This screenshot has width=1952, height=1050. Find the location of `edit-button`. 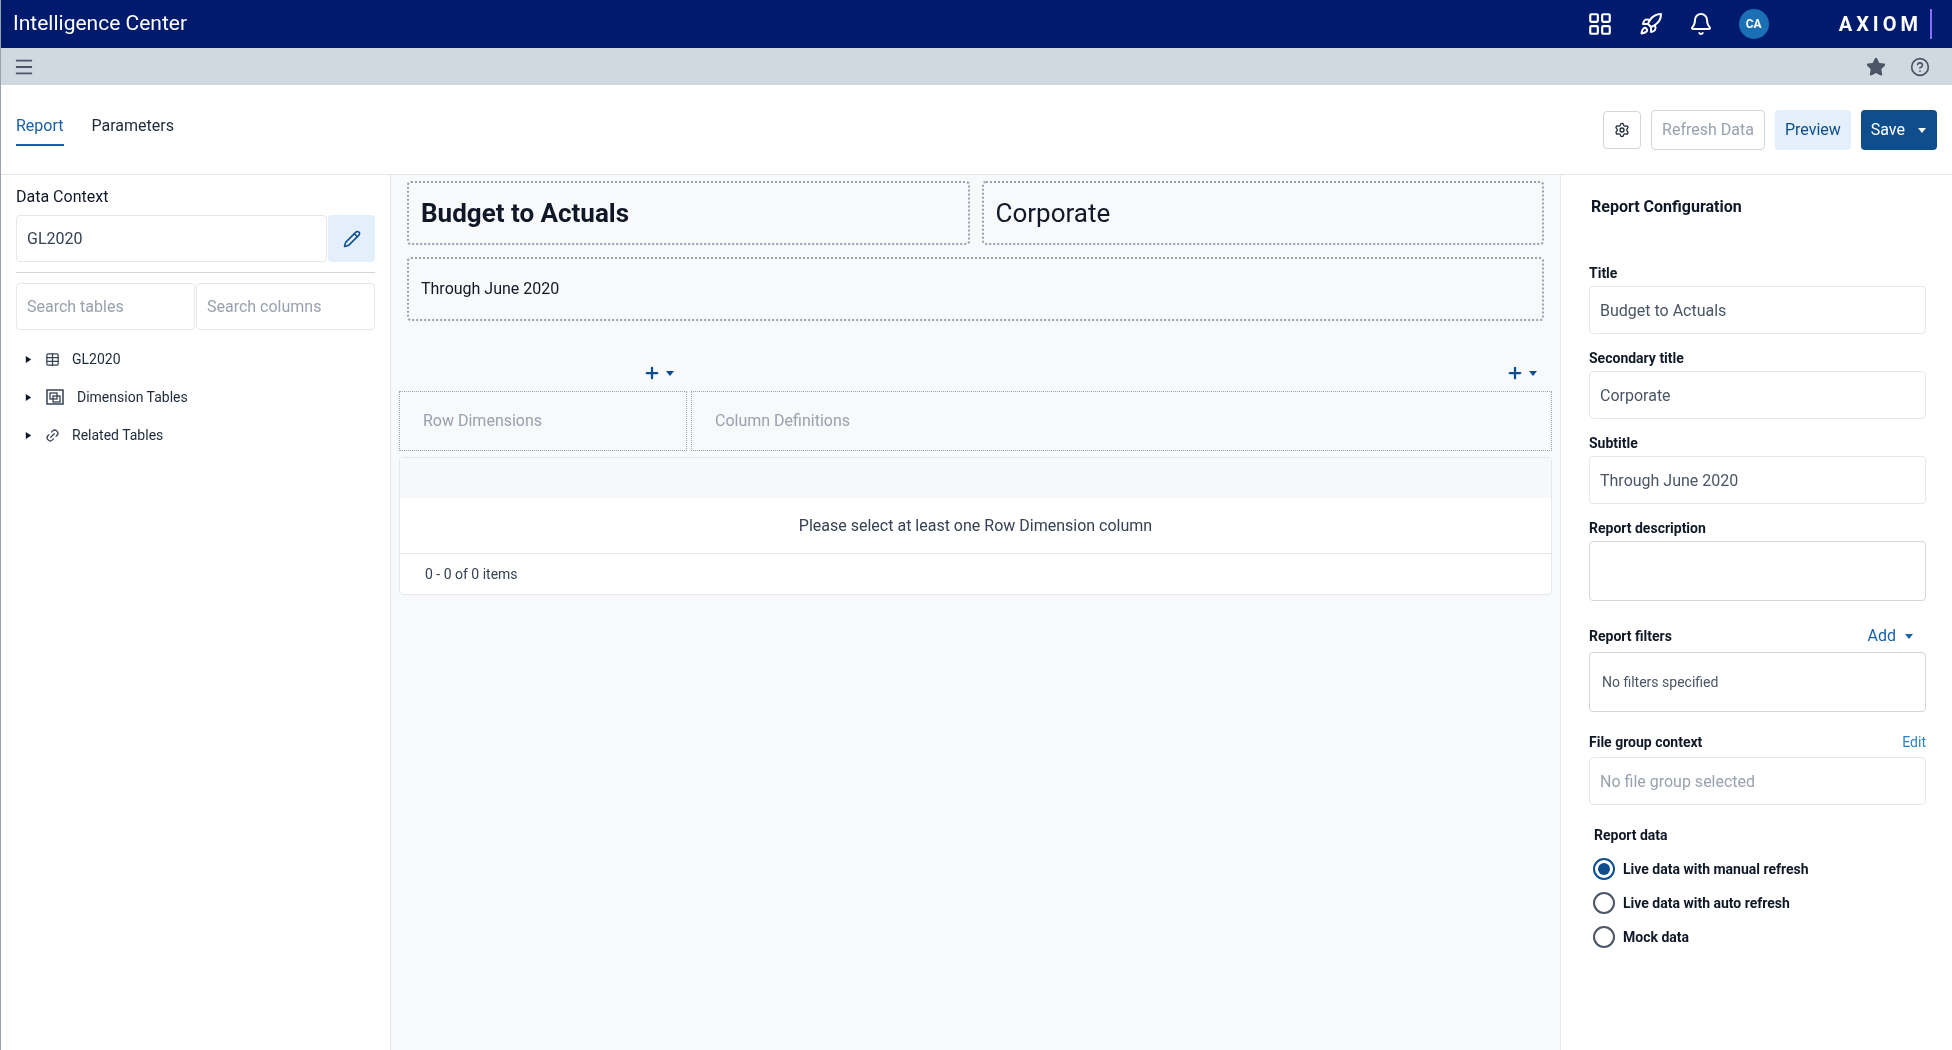

edit-button is located at coordinates (351, 238).